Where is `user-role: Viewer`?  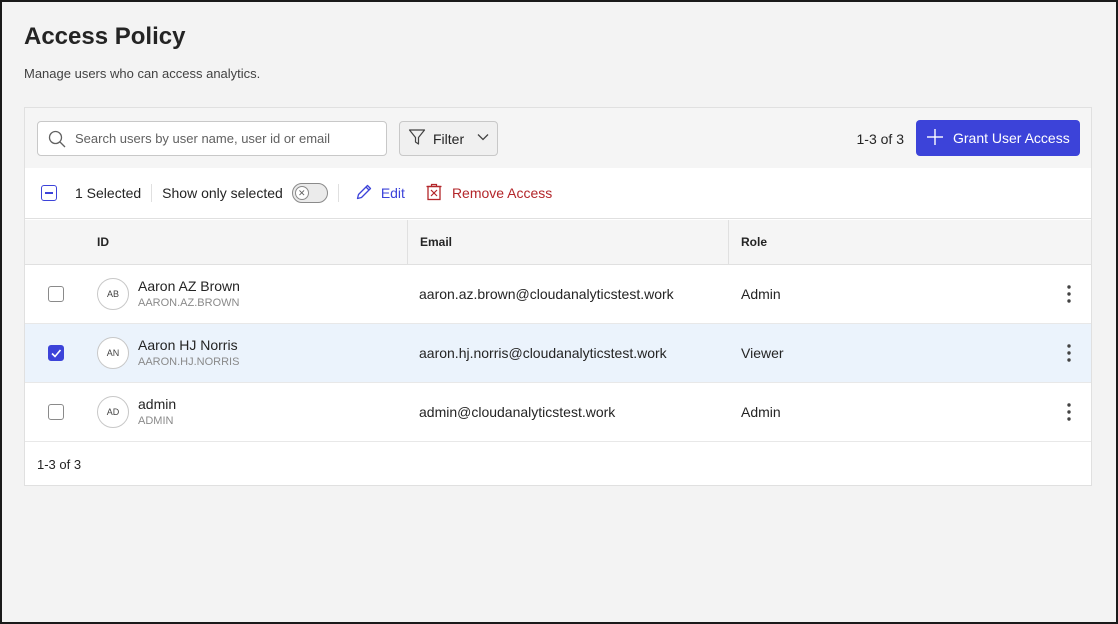
user-role: Viewer is located at coordinates (762, 353).